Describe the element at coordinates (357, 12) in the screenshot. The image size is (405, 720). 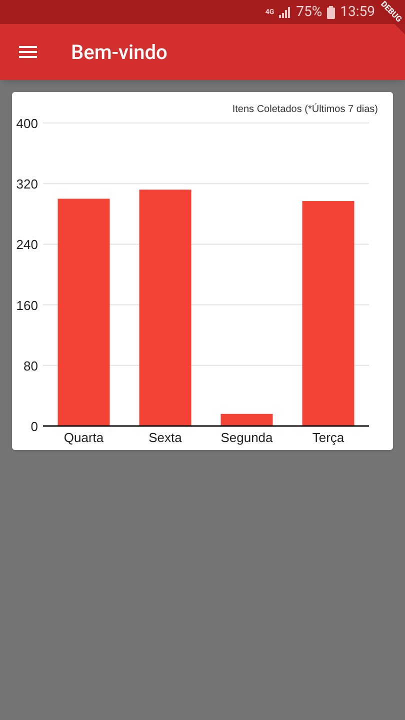
I see `clock: 13:59` at that location.